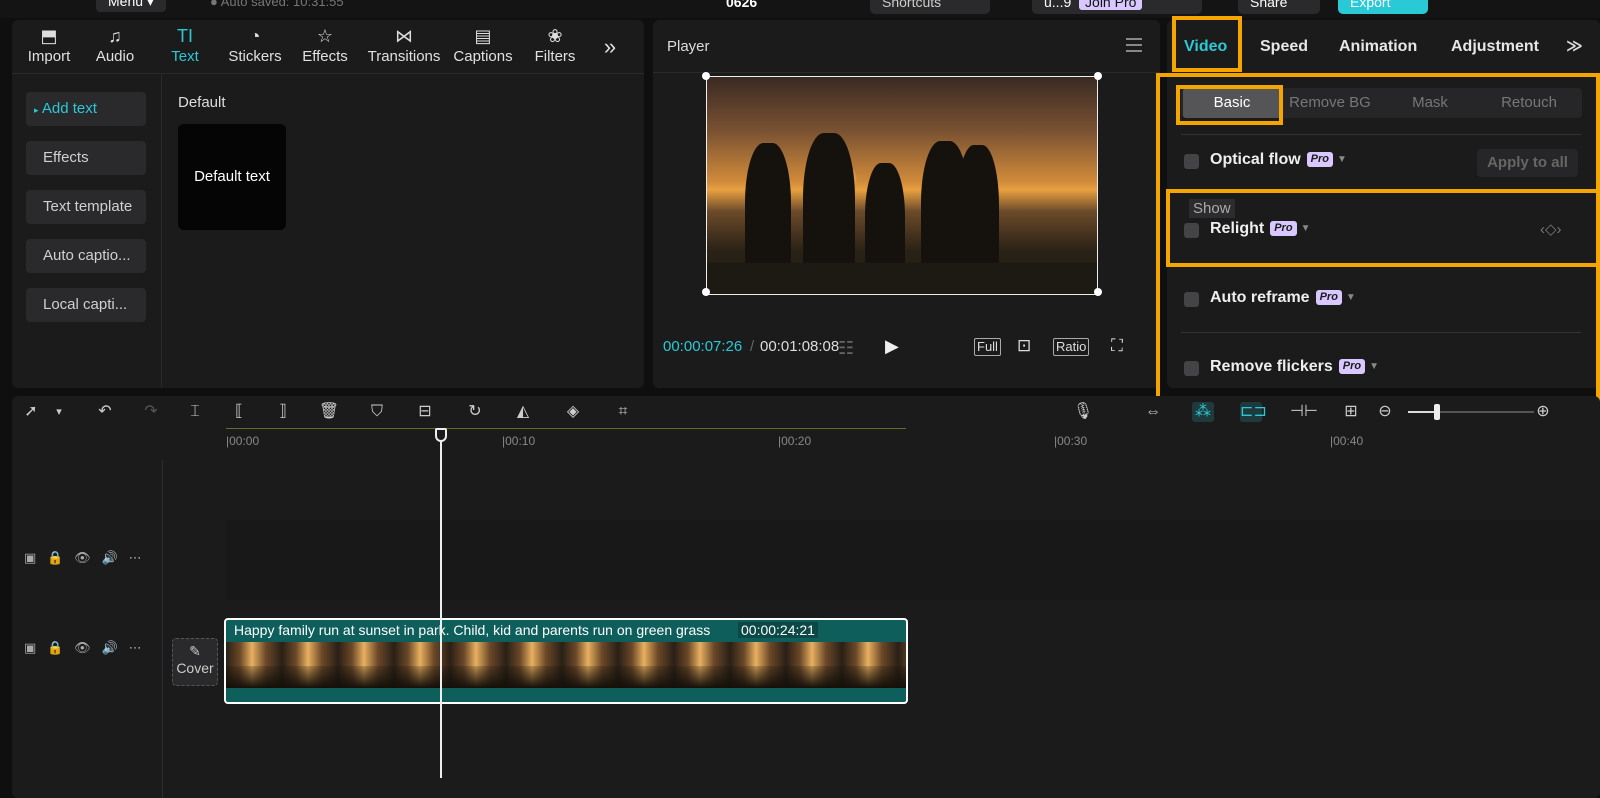 This screenshot has width=1600, height=798. What do you see at coordinates (1260, 228) in the screenshot?
I see `relight-label: Relight Pro ▼` at bounding box center [1260, 228].